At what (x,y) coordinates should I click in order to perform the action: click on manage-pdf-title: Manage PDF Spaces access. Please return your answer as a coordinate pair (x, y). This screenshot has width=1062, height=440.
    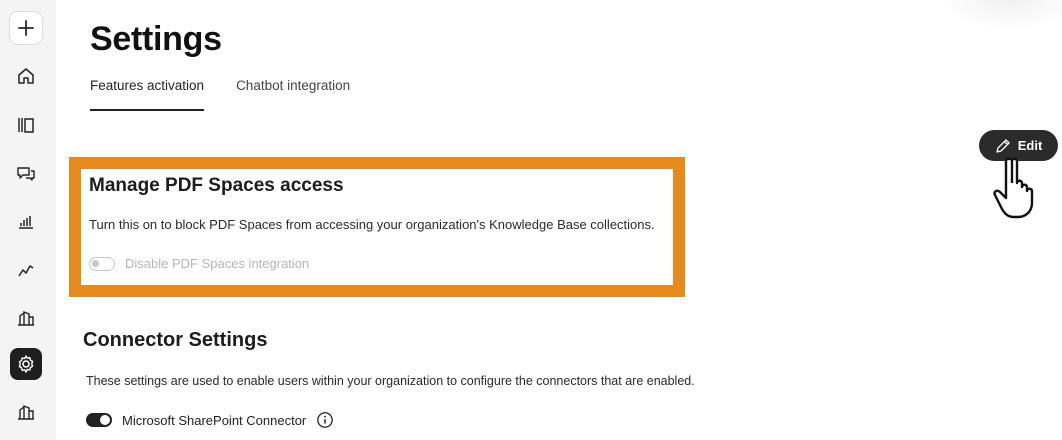
    Looking at the image, I should click on (216, 185).